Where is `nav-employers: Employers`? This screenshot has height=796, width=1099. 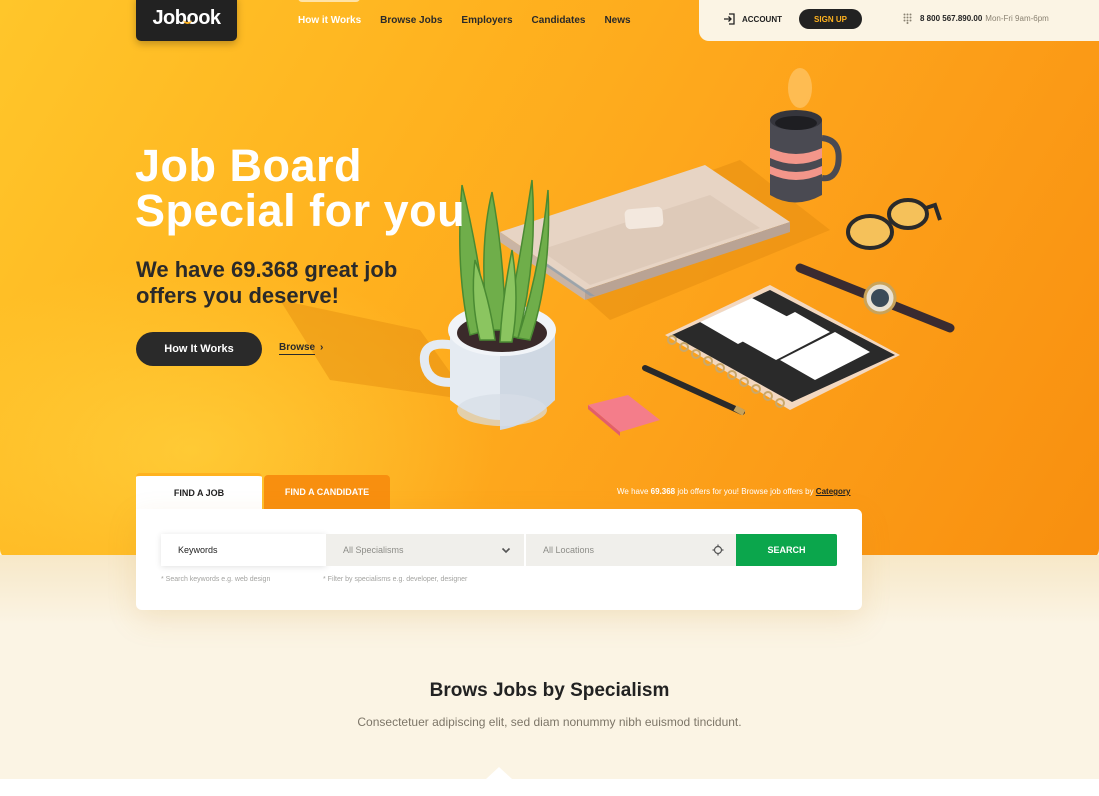 nav-employers: Employers is located at coordinates (486, 21).